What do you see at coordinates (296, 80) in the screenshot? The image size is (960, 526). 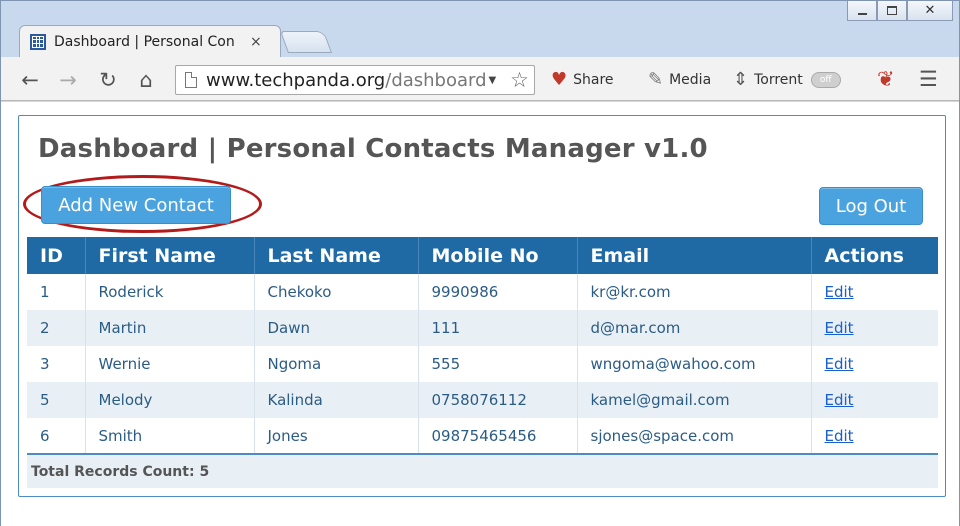 I see `url-host: www.techpanda.org` at bounding box center [296, 80].